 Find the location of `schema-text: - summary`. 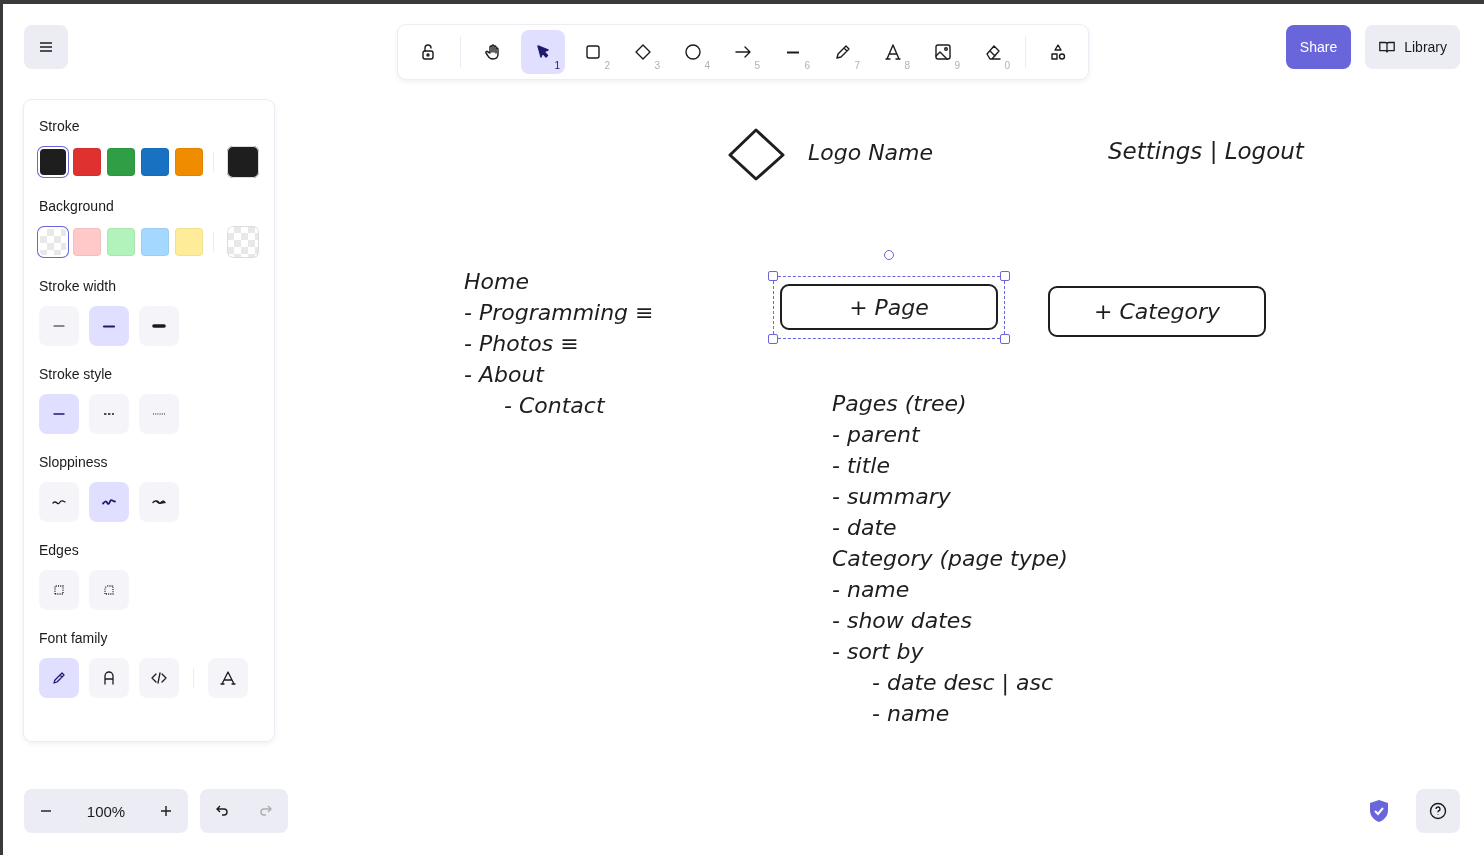

schema-text: - summary is located at coordinates (892, 497).